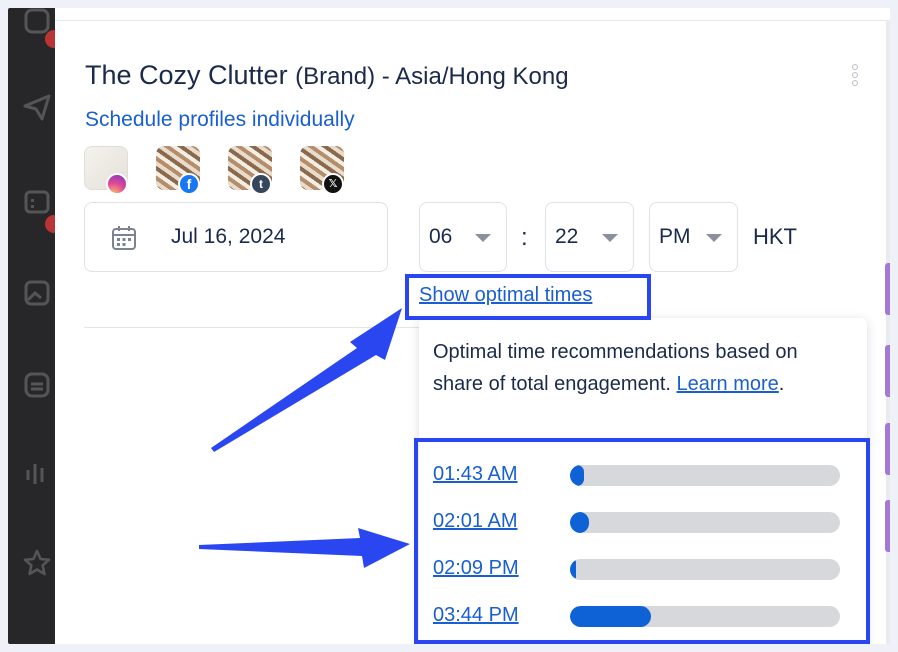 The image size is (898, 652). Describe the element at coordinates (37, 107) in the screenshot. I see `send-icon` at that location.